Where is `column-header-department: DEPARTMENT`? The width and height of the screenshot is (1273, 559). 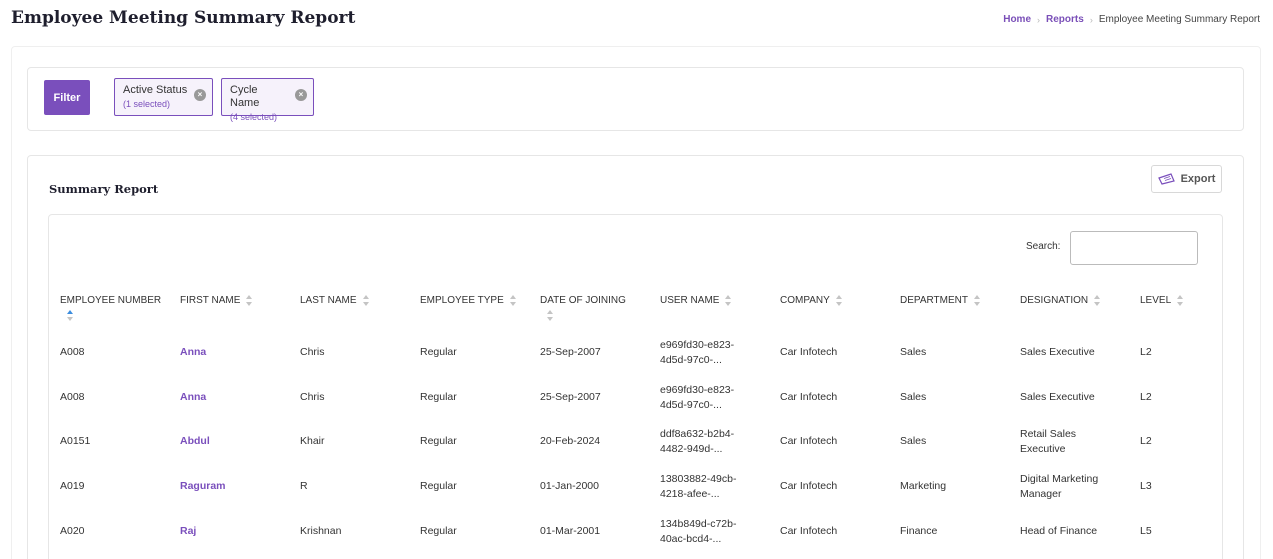 column-header-department: DEPARTMENT is located at coordinates (940, 301).